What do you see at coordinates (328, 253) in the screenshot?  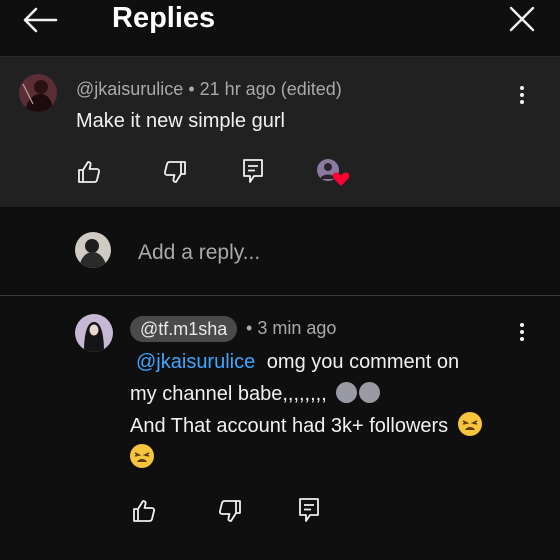 I see `add-reply-input` at bounding box center [328, 253].